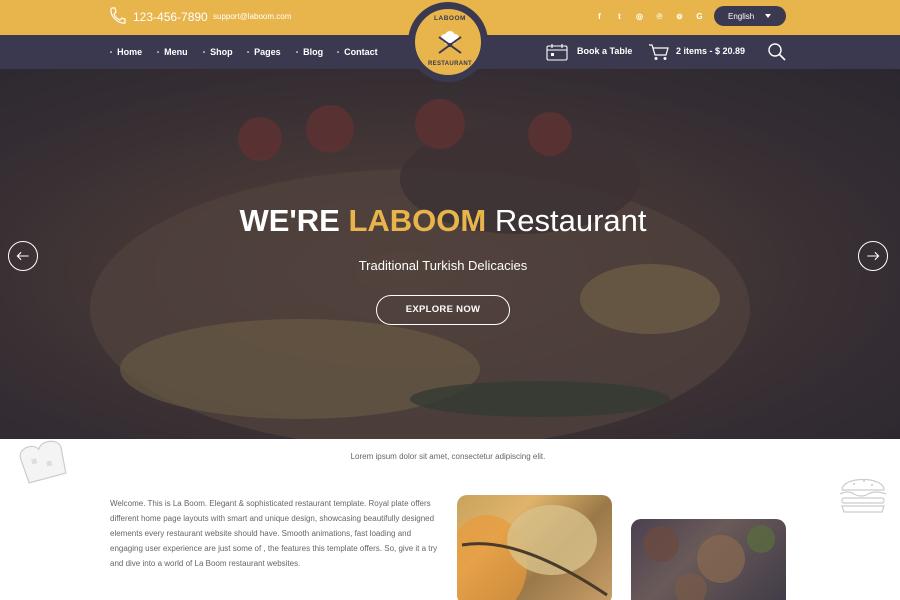 Image resolution: width=900 pixels, height=600 pixels. Describe the element at coordinates (126, 52) in the screenshot. I see `nav-item-home: Home` at that location.